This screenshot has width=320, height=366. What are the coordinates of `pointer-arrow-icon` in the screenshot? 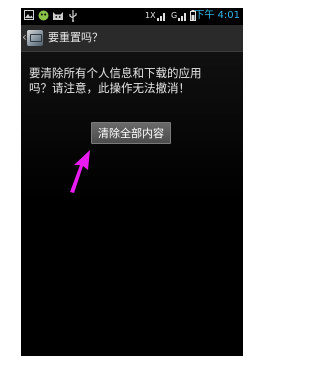 It's located at (80, 171).